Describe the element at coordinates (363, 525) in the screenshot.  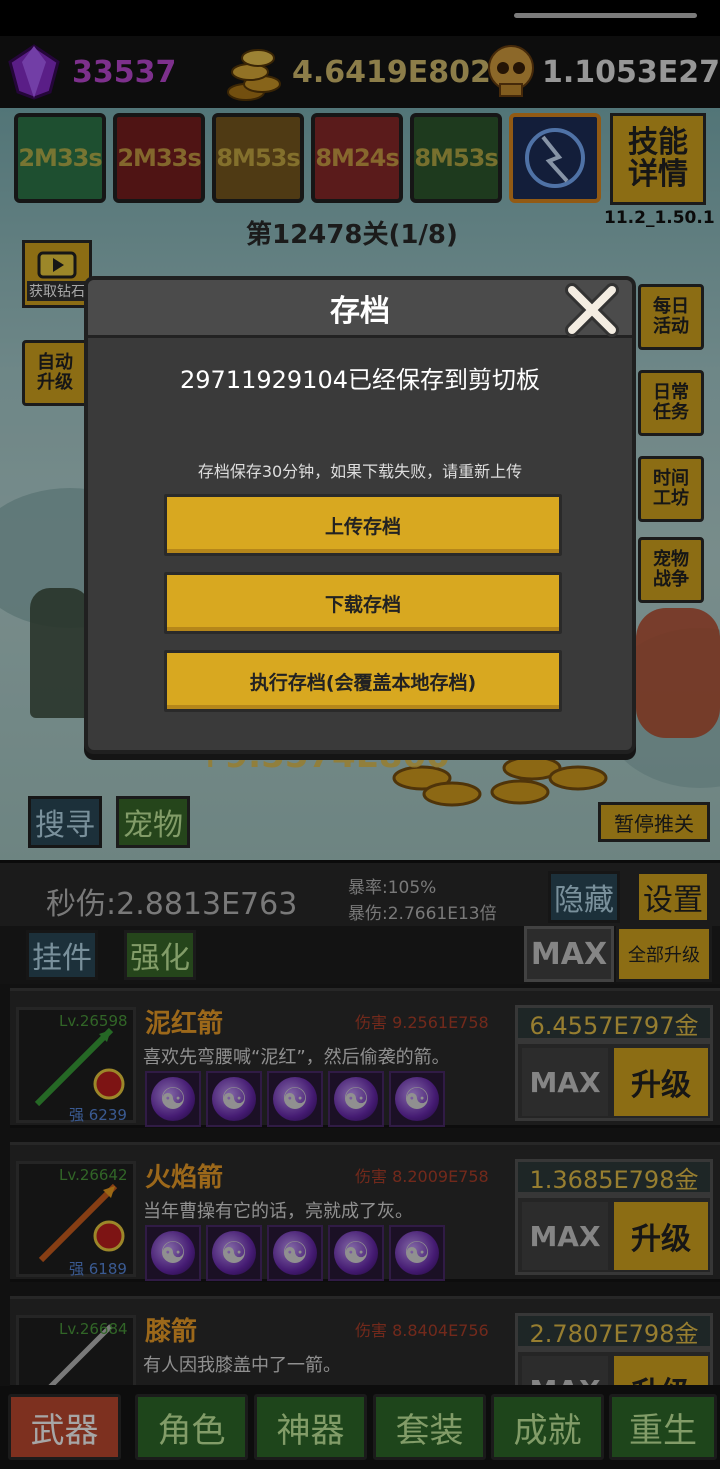
I see `upload-save-button: 上传存档` at that location.